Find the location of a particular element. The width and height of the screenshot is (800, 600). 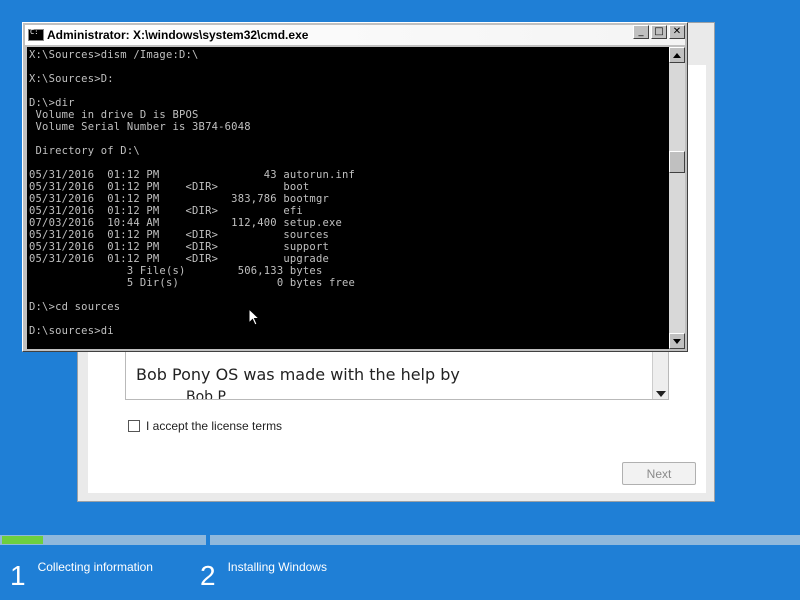

step-number: 2 is located at coordinates (208, 575).